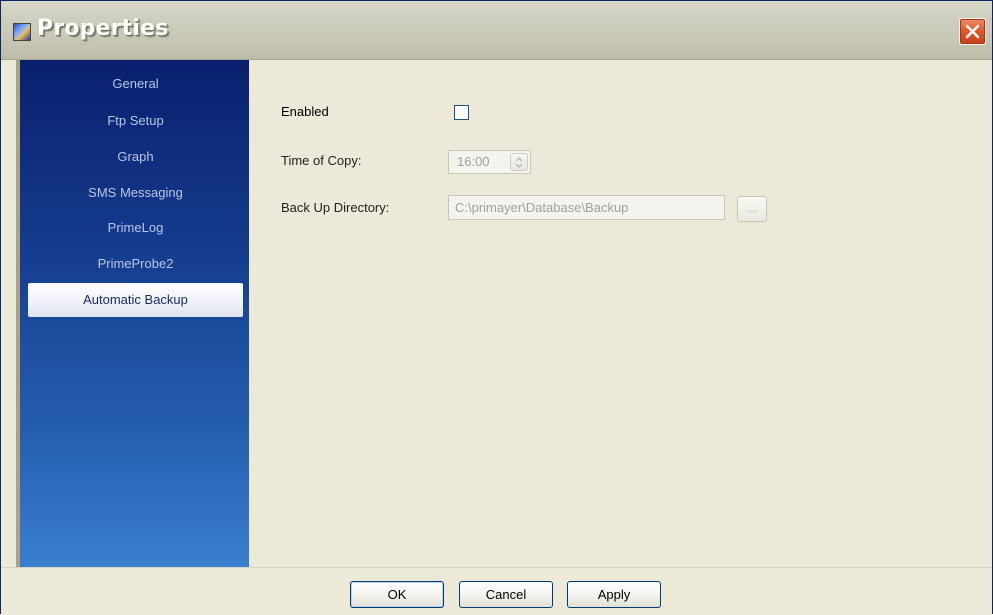  What do you see at coordinates (135, 264) in the screenshot?
I see `sidebar-item-primeprobe2: PrimeProbe2` at bounding box center [135, 264].